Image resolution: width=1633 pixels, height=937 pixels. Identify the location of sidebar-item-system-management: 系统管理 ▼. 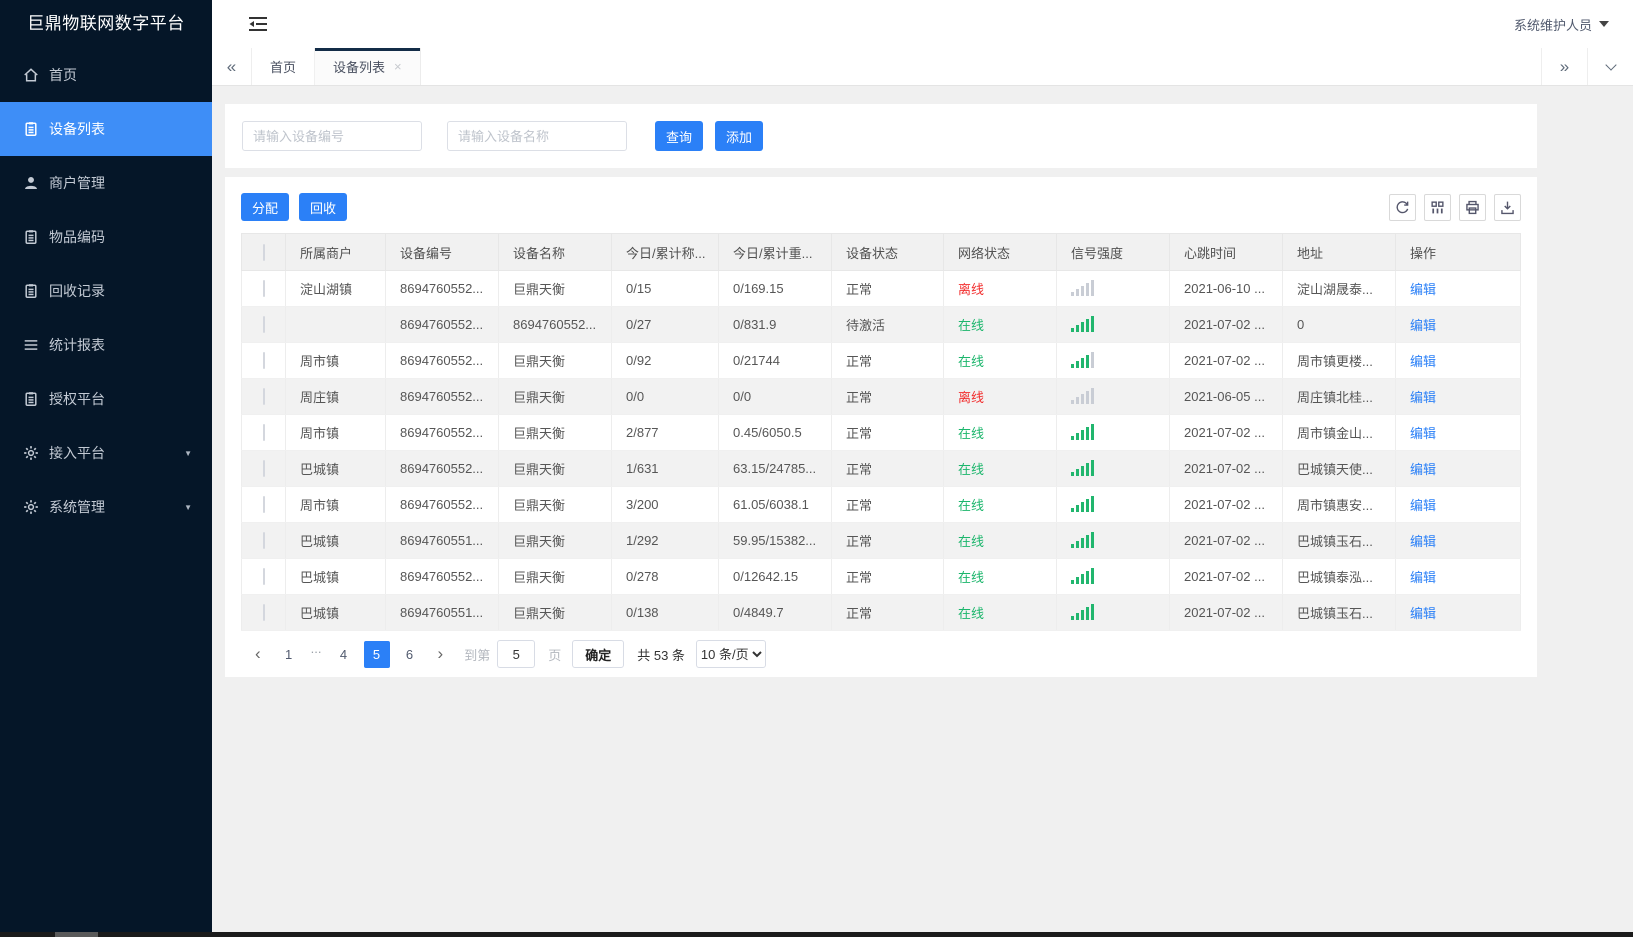
(106, 507).